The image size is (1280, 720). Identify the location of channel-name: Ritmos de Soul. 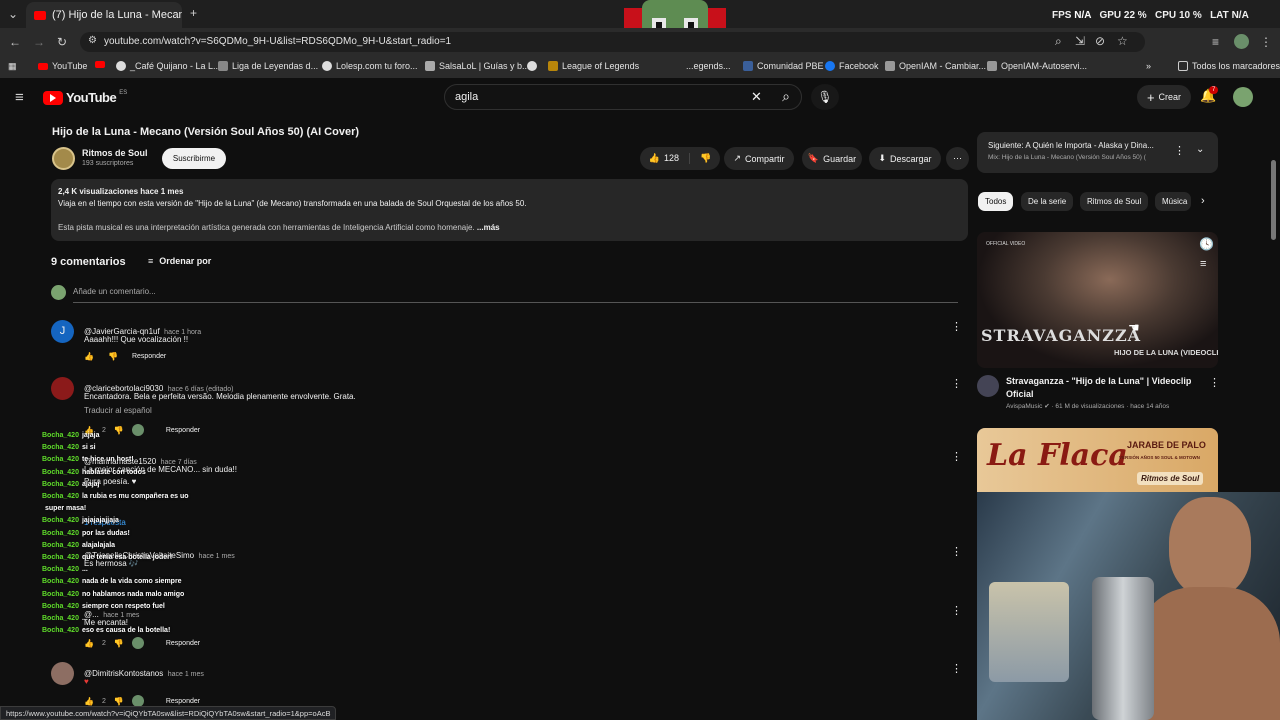
(115, 153).